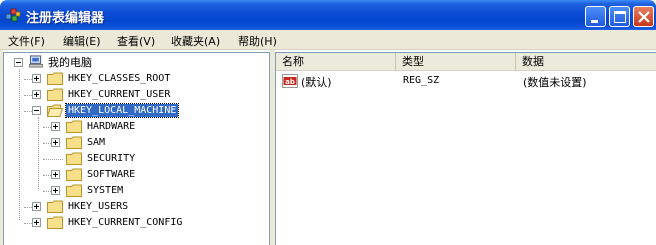 The image size is (656, 245). I want to click on tree-node-hkcc: HKEY_CURRENT_CONFIG, so click(134, 223).